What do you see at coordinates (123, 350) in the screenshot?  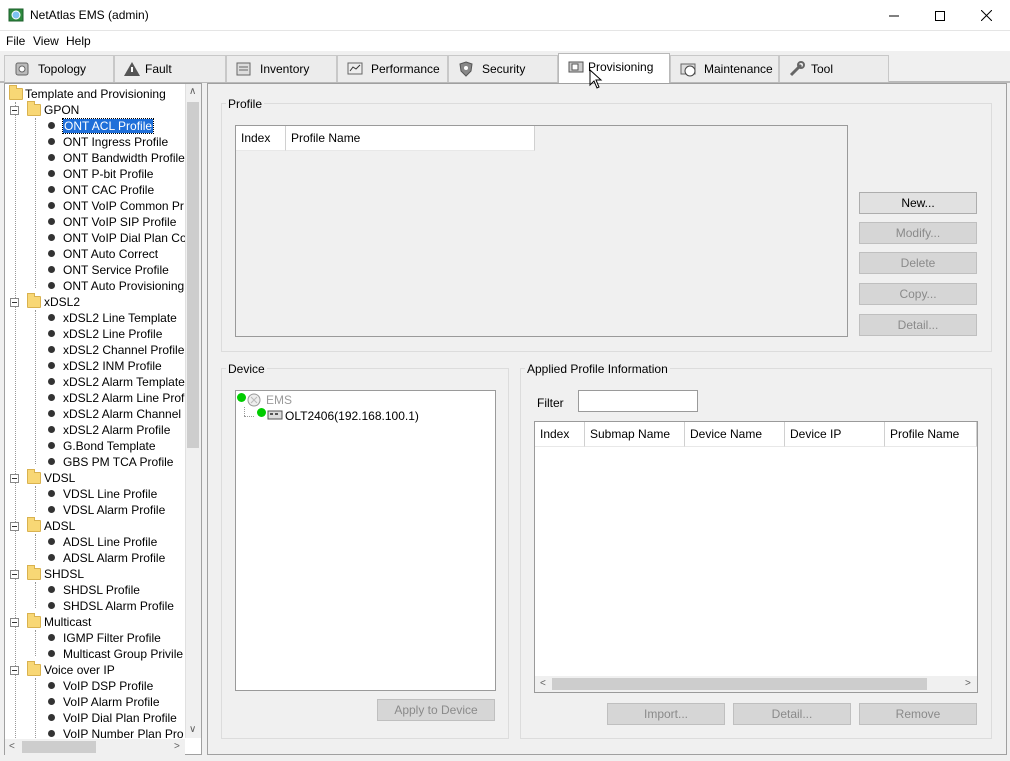 I see `tree-item: xDSL2 Channel Profile` at bounding box center [123, 350].